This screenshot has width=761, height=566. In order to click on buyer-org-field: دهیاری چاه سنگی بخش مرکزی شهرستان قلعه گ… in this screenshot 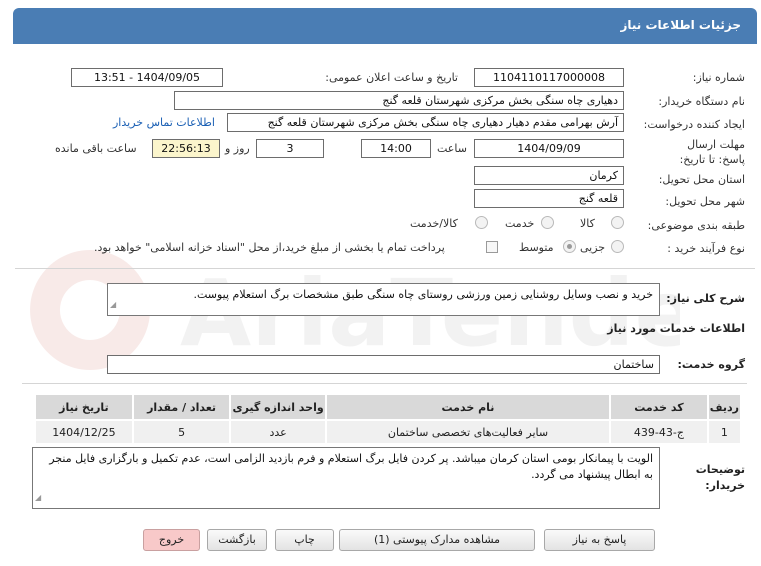, I will do `click(399, 100)`.